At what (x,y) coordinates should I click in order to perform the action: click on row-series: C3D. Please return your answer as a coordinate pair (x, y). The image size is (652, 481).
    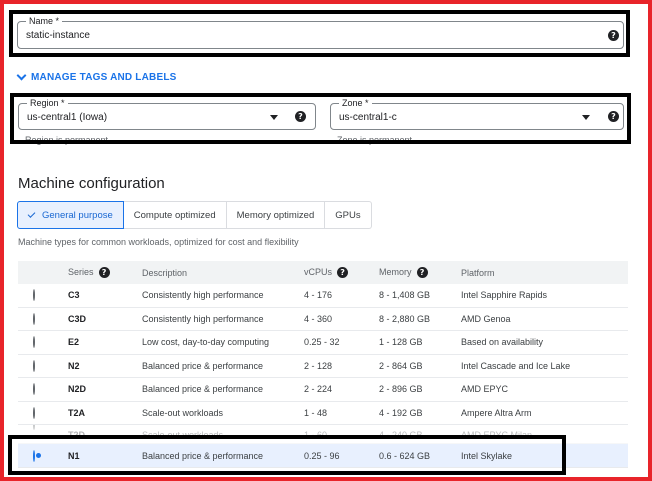
    Looking at the image, I should click on (77, 318).